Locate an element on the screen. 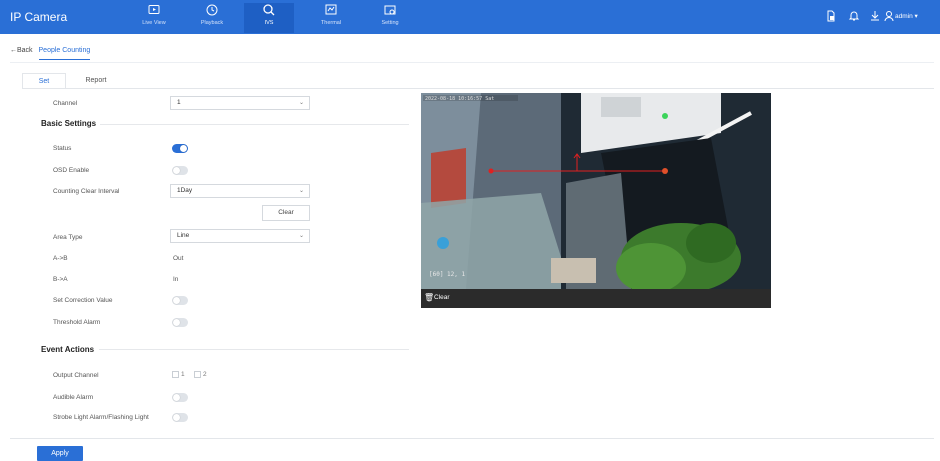  threshold-alarm-toggle is located at coordinates (180, 322).